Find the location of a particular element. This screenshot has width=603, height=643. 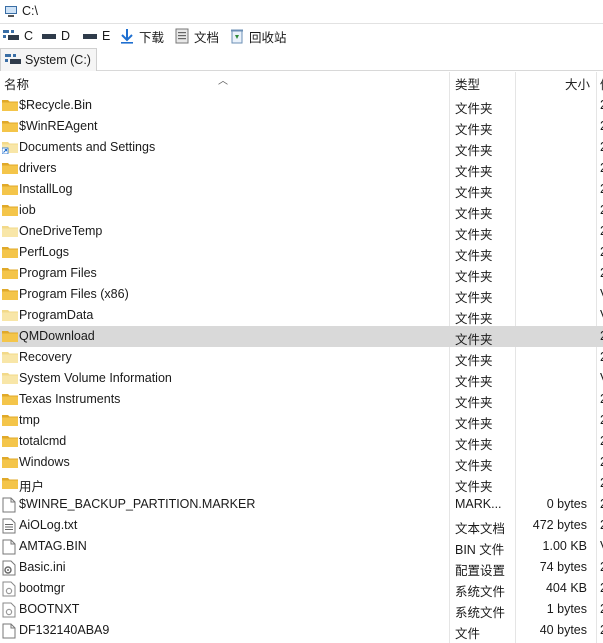

file-row: totalcmd文件夹2 is located at coordinates (301, 441).